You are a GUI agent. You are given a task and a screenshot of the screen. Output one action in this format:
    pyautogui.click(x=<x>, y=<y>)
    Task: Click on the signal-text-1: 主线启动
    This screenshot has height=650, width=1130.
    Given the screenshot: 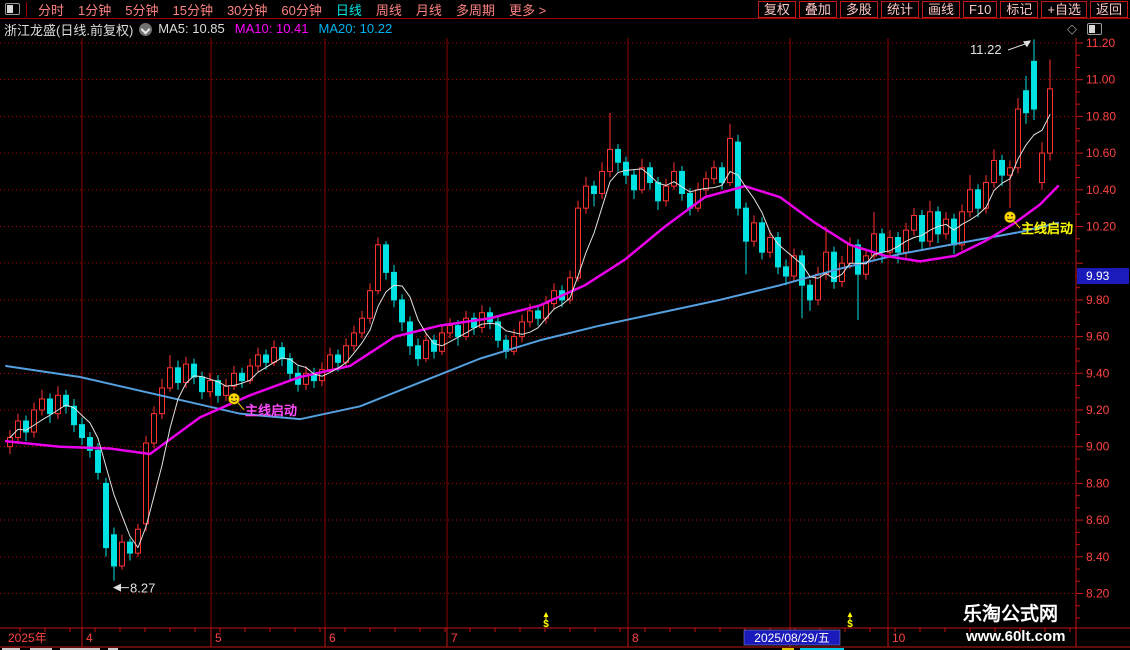 What is the action you would take?
    pyautogui.click(x=271, y=410)
    